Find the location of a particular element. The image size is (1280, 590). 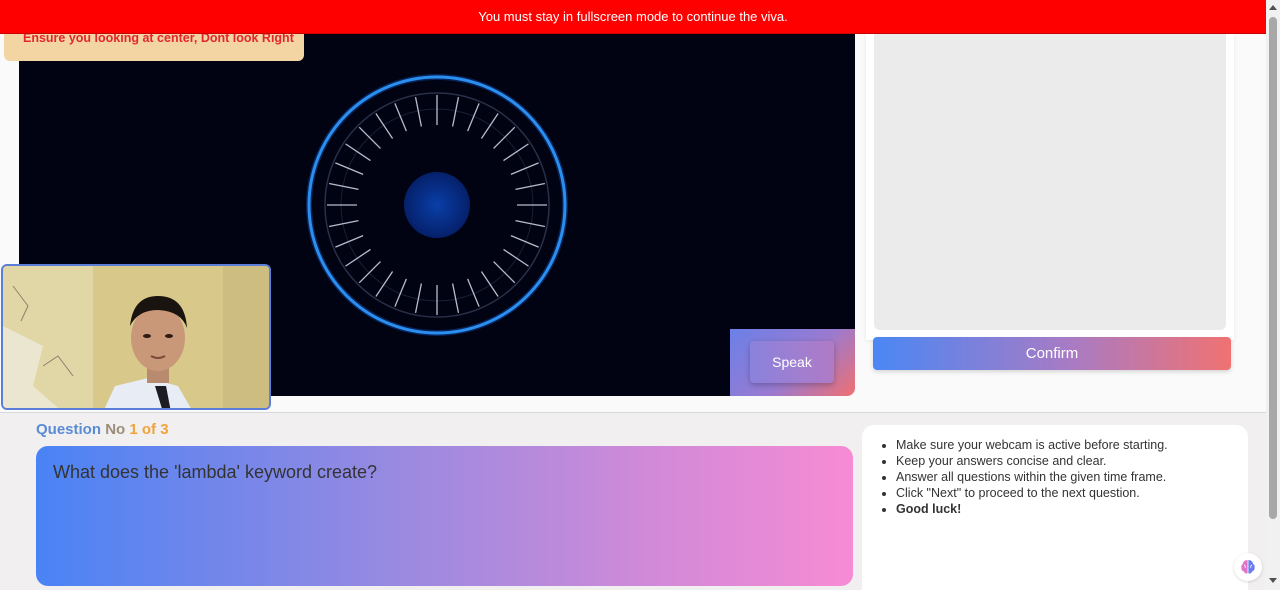

dial-core is located at coordinates (437, 205).